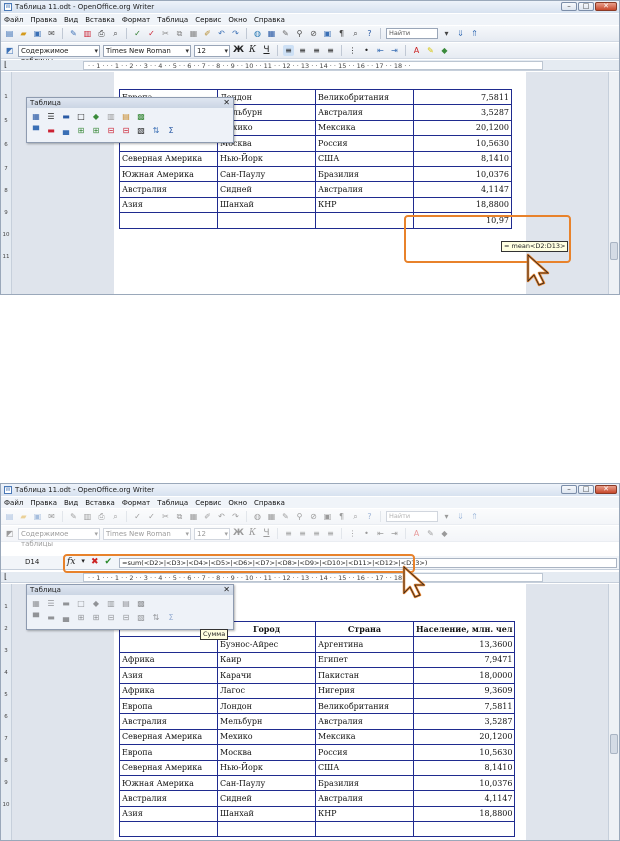  What do you see at coordinates (364, 767) in the screenshot?
I see `table-cell: США` at bounding box center [364, 767].